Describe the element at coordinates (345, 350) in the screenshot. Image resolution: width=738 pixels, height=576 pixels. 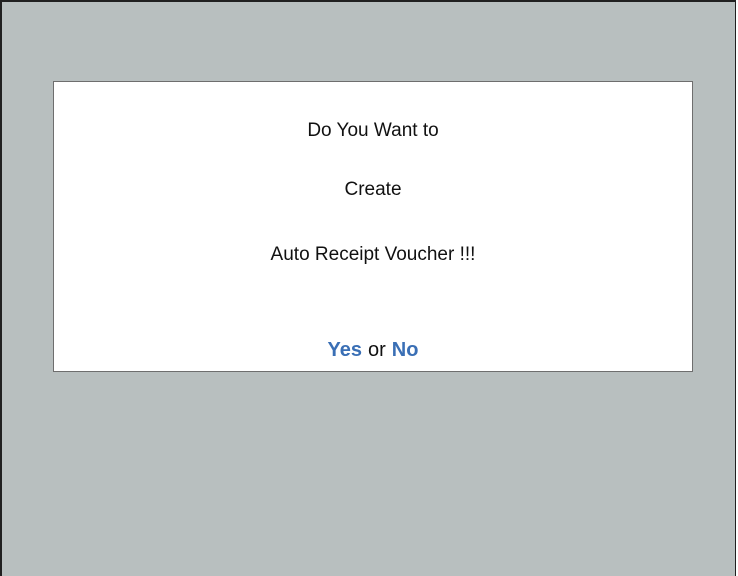
I see `yes-button: Yes` at that location.